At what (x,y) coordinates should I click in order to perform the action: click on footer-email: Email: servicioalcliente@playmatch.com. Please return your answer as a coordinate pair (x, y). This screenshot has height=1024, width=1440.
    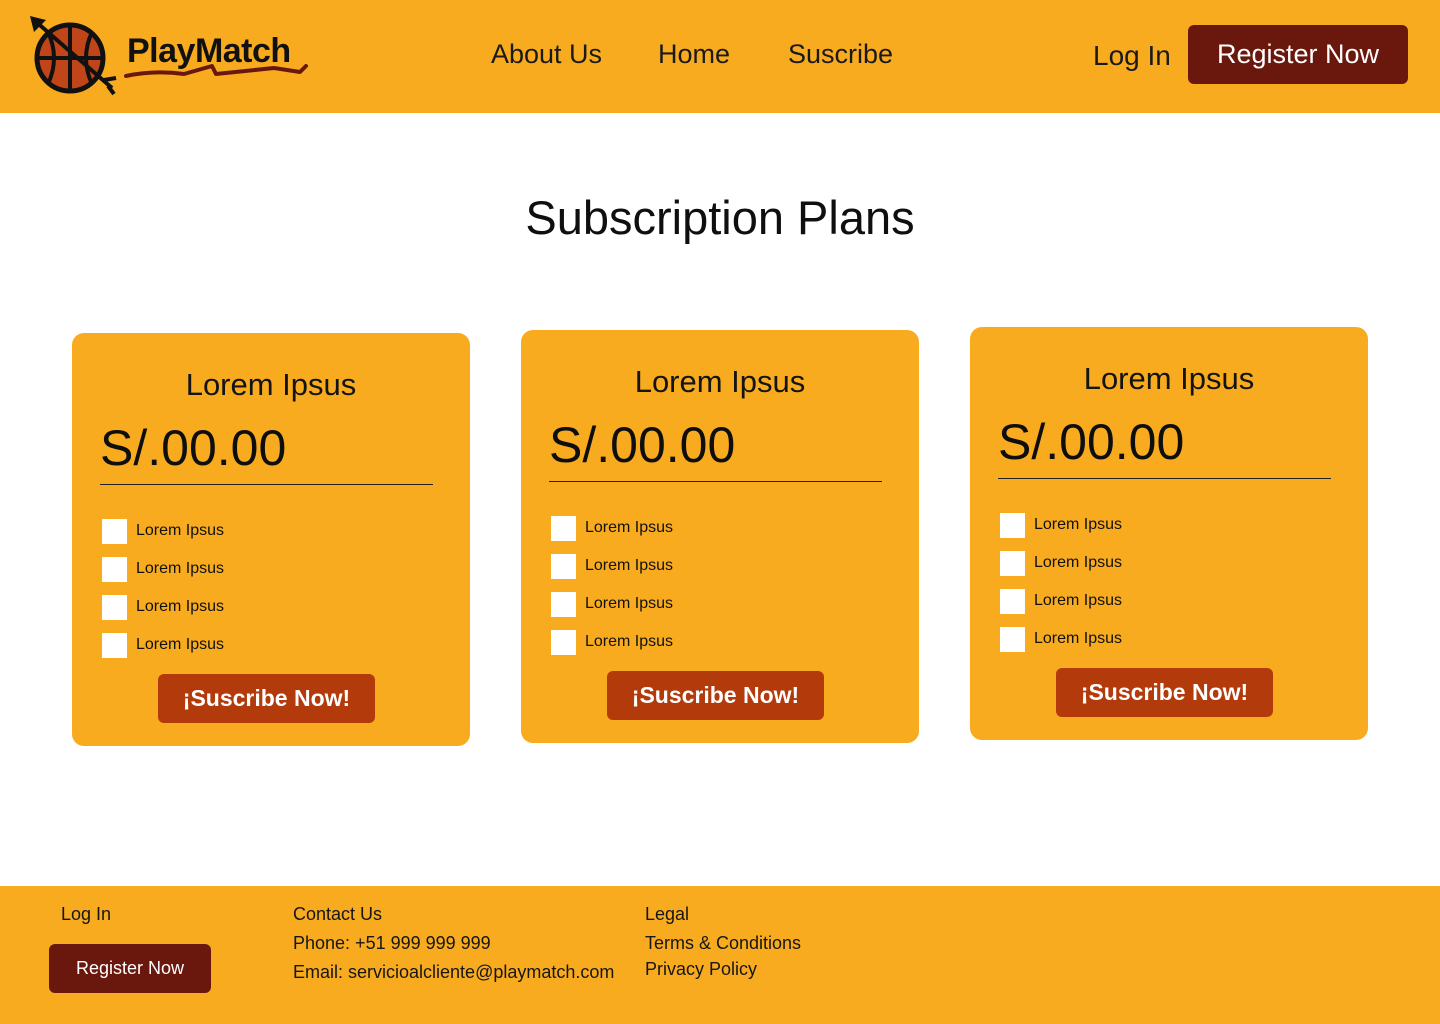
    Looking at the image, I should click on (453, 972).